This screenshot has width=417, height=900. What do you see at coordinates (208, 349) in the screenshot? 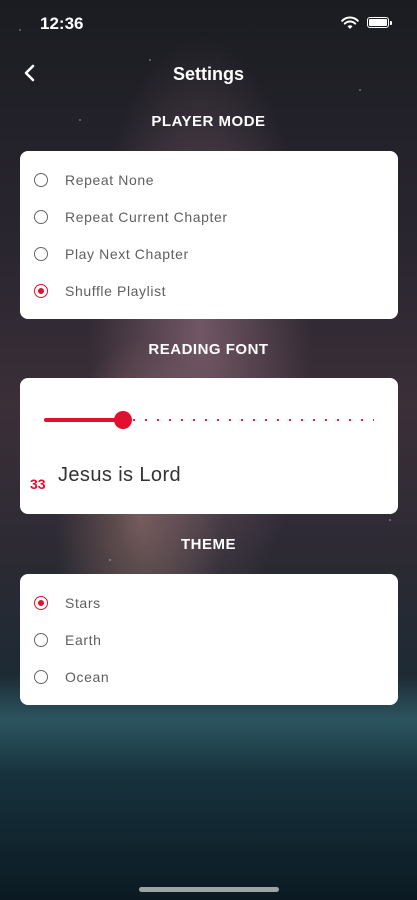
I see `reading-font-heading: READING FONT` at bounding box center [208, 349].